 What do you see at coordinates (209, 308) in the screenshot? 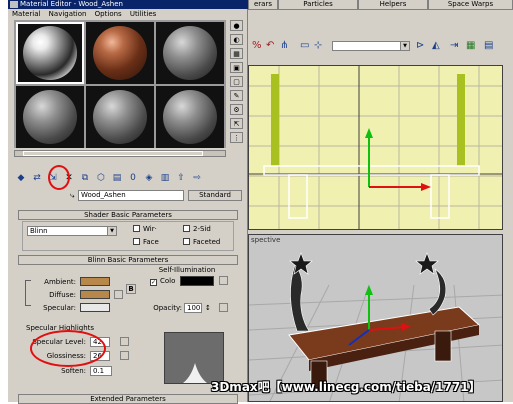
I see `opacity-spinner-arrows: ↕` at bounding box center [209, 308].